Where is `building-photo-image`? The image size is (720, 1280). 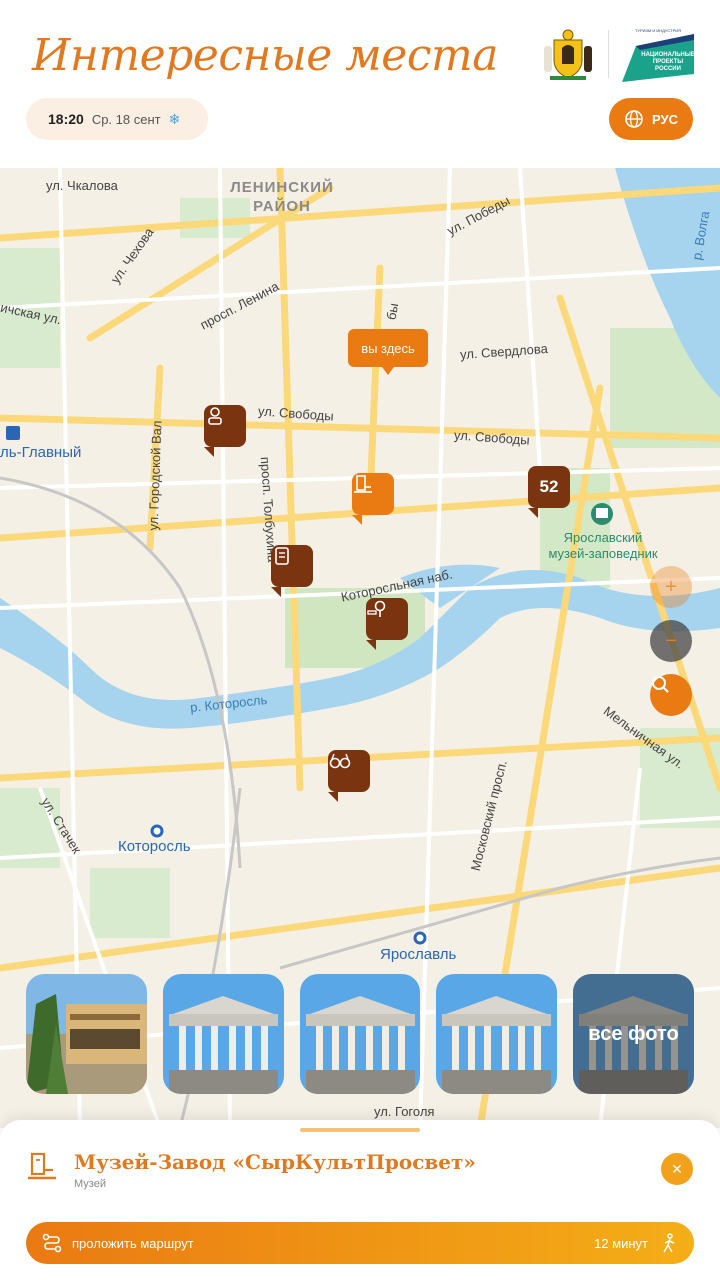
building-photo-image is located at coordinates (86, 1034).